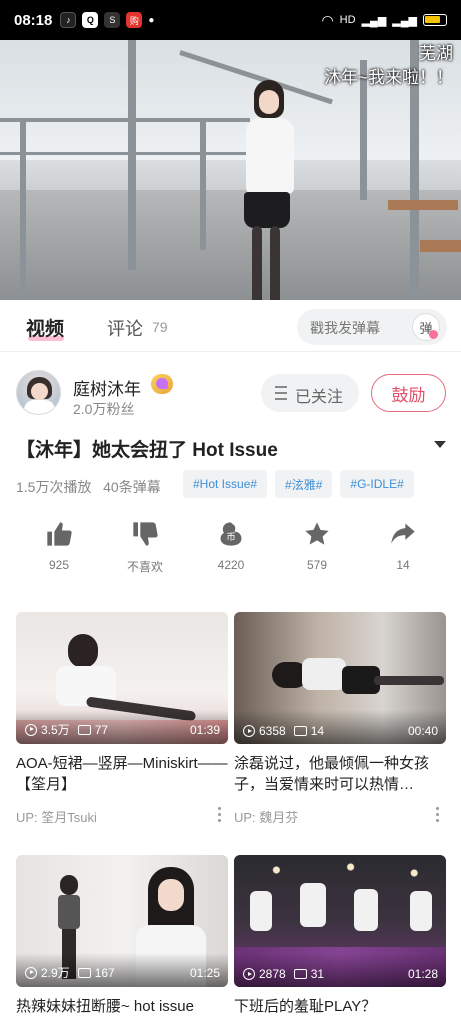 The width and height of the screenshot is (461, 1024). Describe the element at coordinates (107, 387) in the screenshot. I see `uploader-name: 庭树沐年` at that location.